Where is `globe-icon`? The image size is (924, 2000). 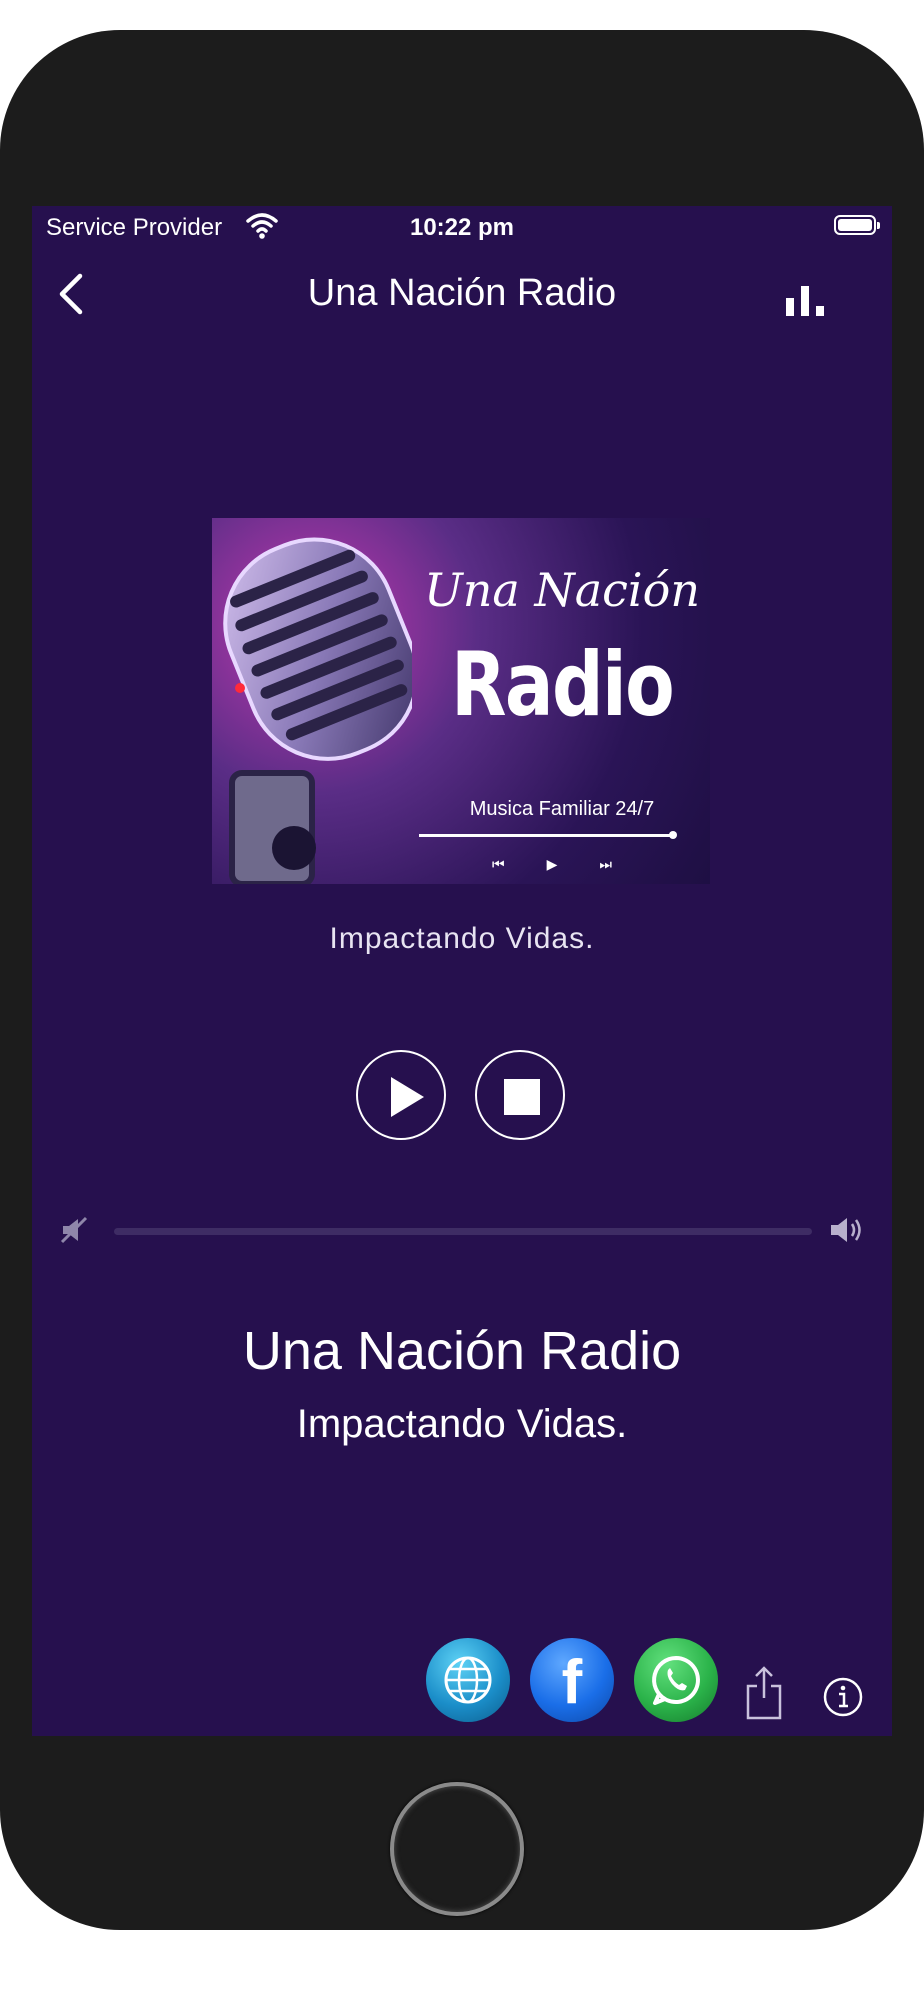
globe-icon is located at coordinates (468, 1680).